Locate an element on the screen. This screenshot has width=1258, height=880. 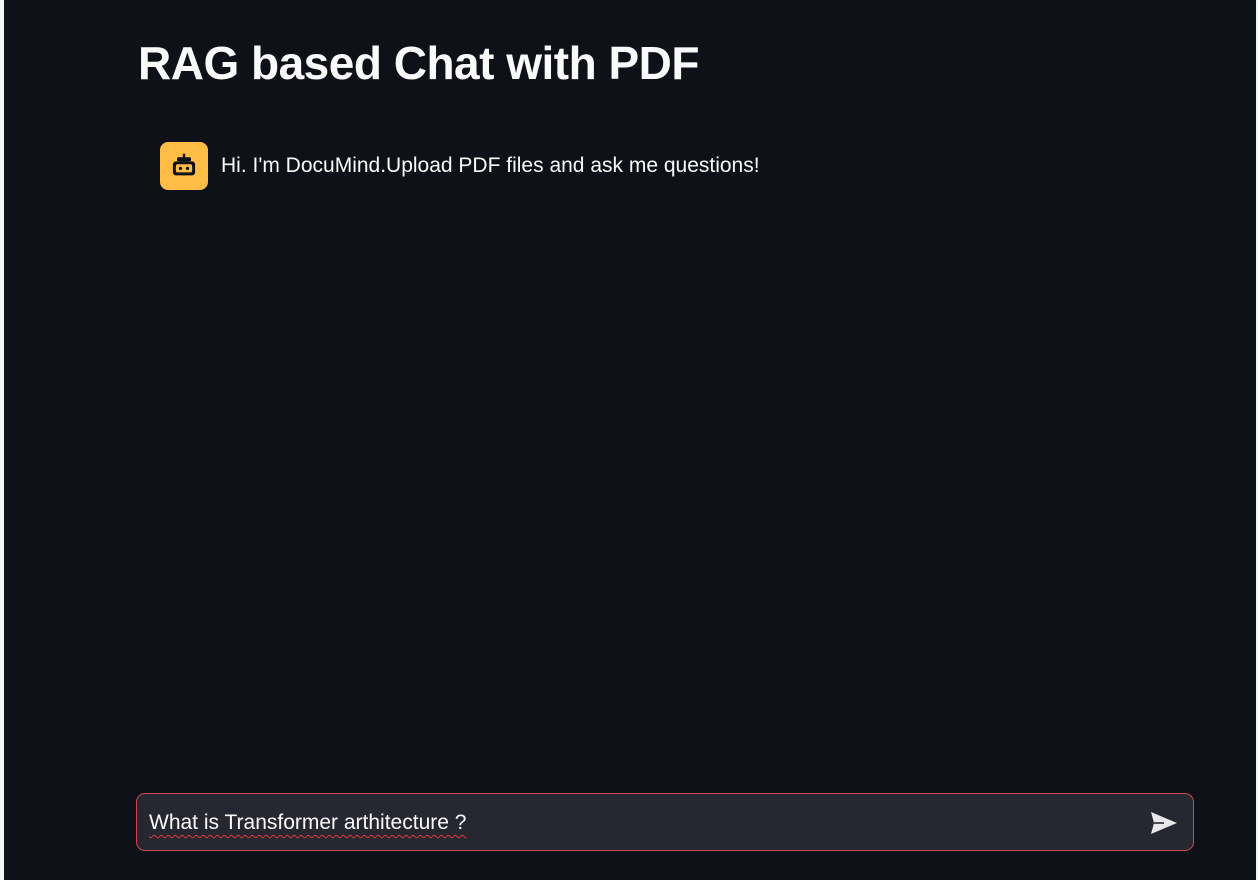
send-icon is located at coordinates (1164, 823).